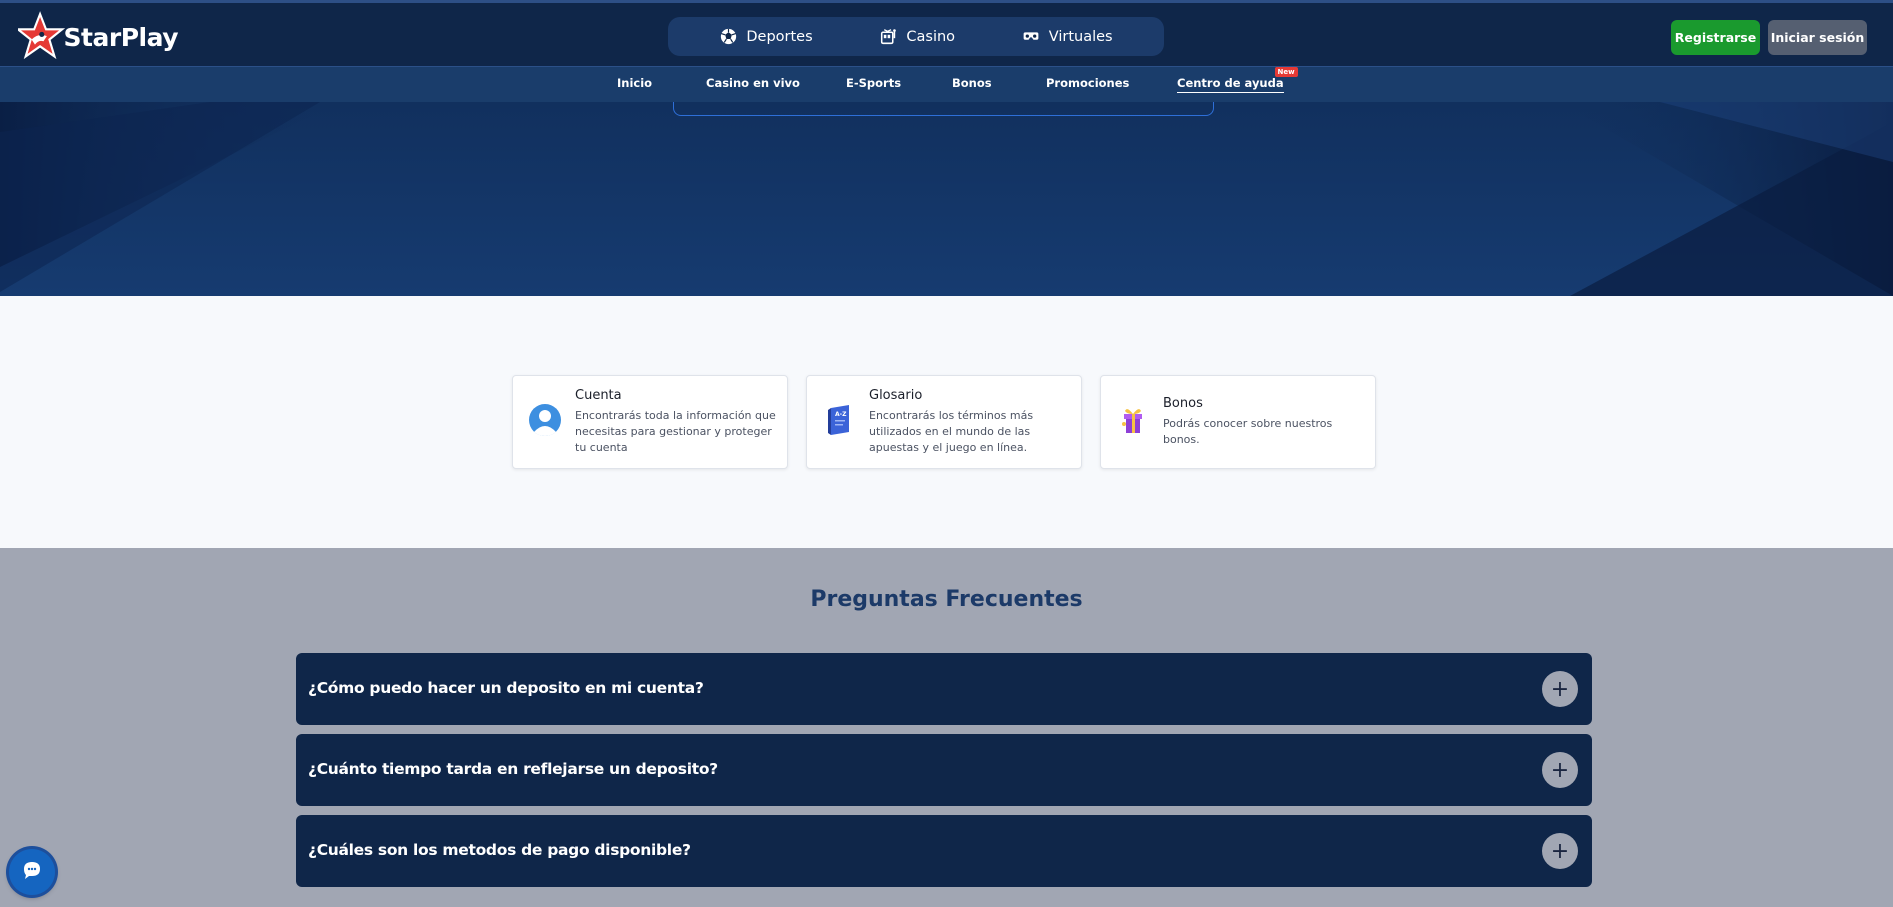 The width and height of the screenshot is (1893, 907). Describe the element at coordinates (728, 37) in the screenshot. I see `soccer-ball-icon` at that location.